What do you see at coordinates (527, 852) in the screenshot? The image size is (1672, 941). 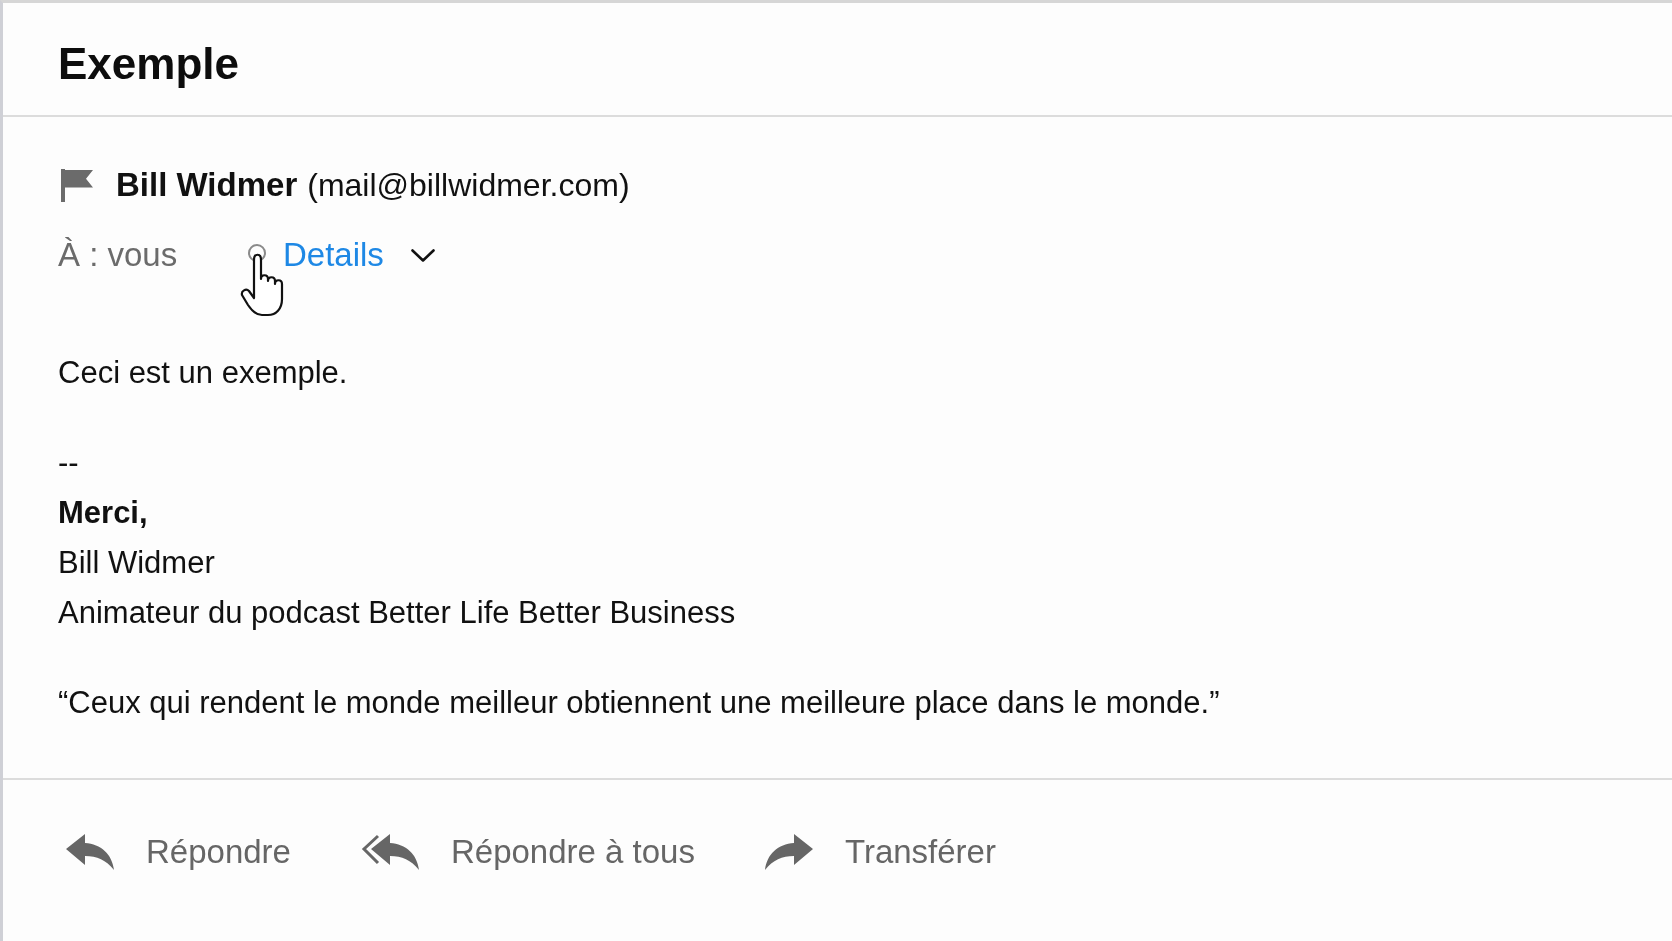 I see `reply-all-button: Répondre à tous` at bounding box center [527, 852].